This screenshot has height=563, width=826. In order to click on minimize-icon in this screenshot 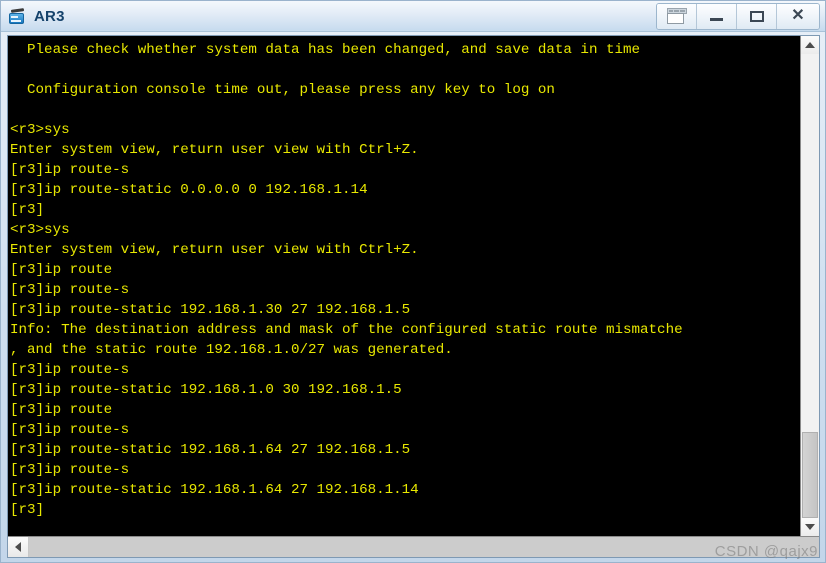, I will do `click(716, 19)`.